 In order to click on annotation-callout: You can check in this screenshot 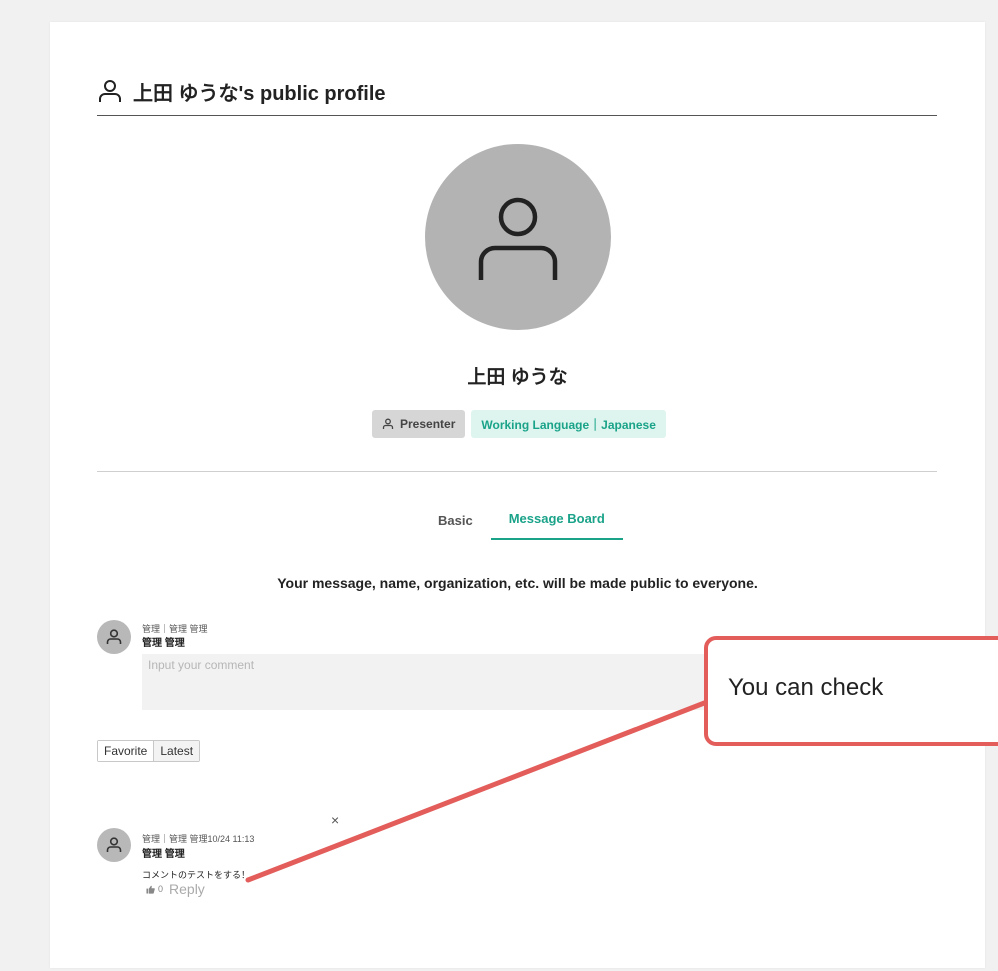, I will do `click(851, 691)`.